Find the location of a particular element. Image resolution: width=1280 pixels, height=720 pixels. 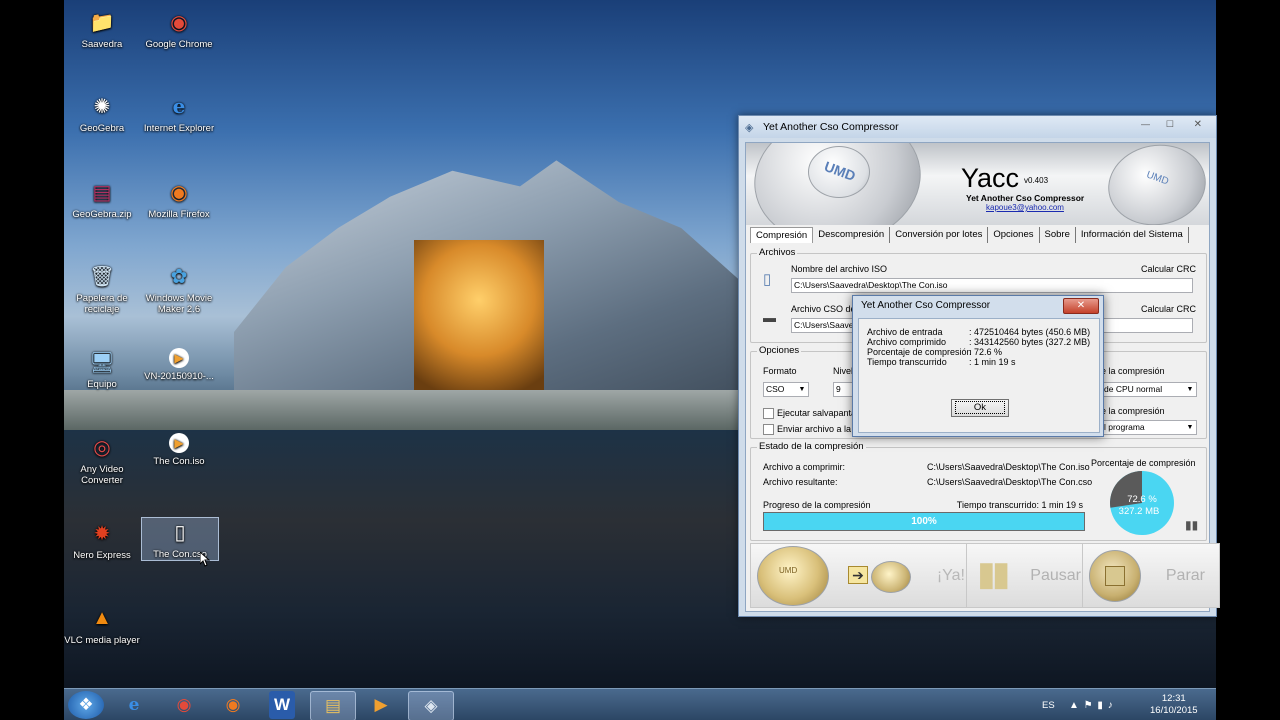

taskbar-firefox: ◉ is located at coordinates (233, 705).